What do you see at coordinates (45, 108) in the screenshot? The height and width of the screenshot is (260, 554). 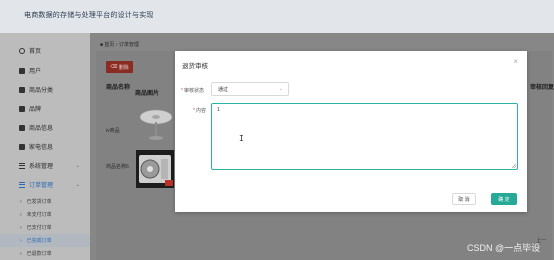 I see `sidebar-item-brand: 品牌` at bounding box center [45, 108].